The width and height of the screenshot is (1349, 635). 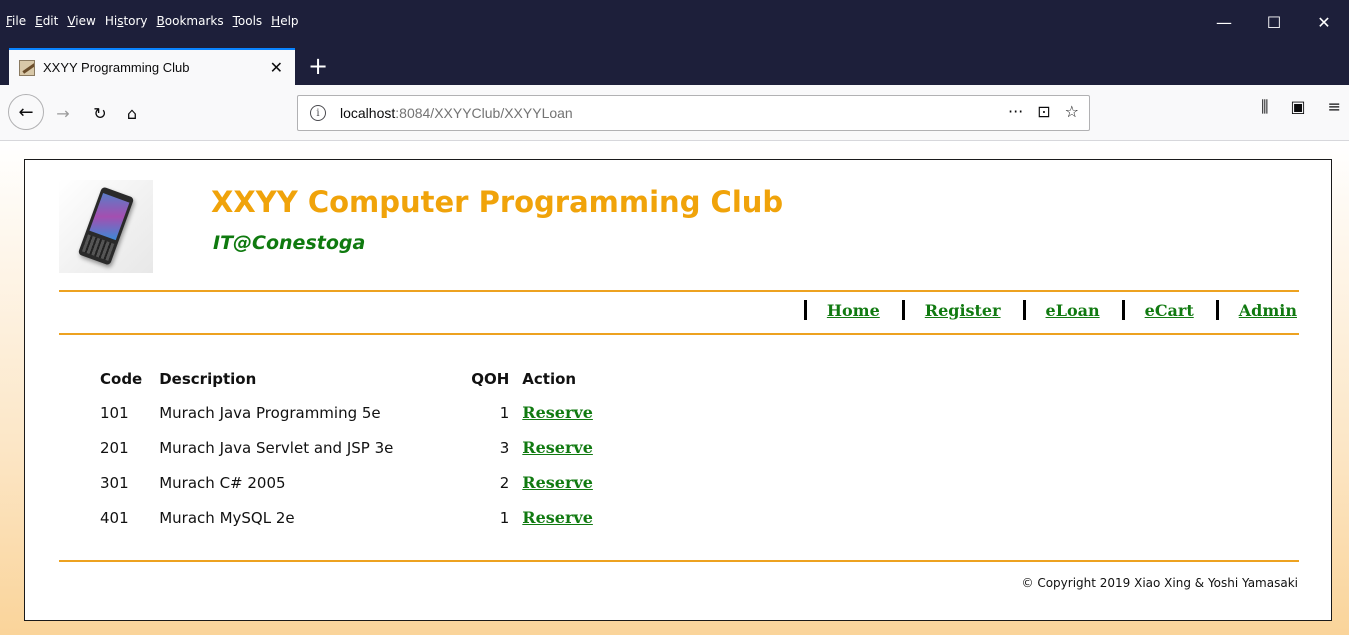 I want to click on page-actions-icon: ···, so click(x=1015, y=111).